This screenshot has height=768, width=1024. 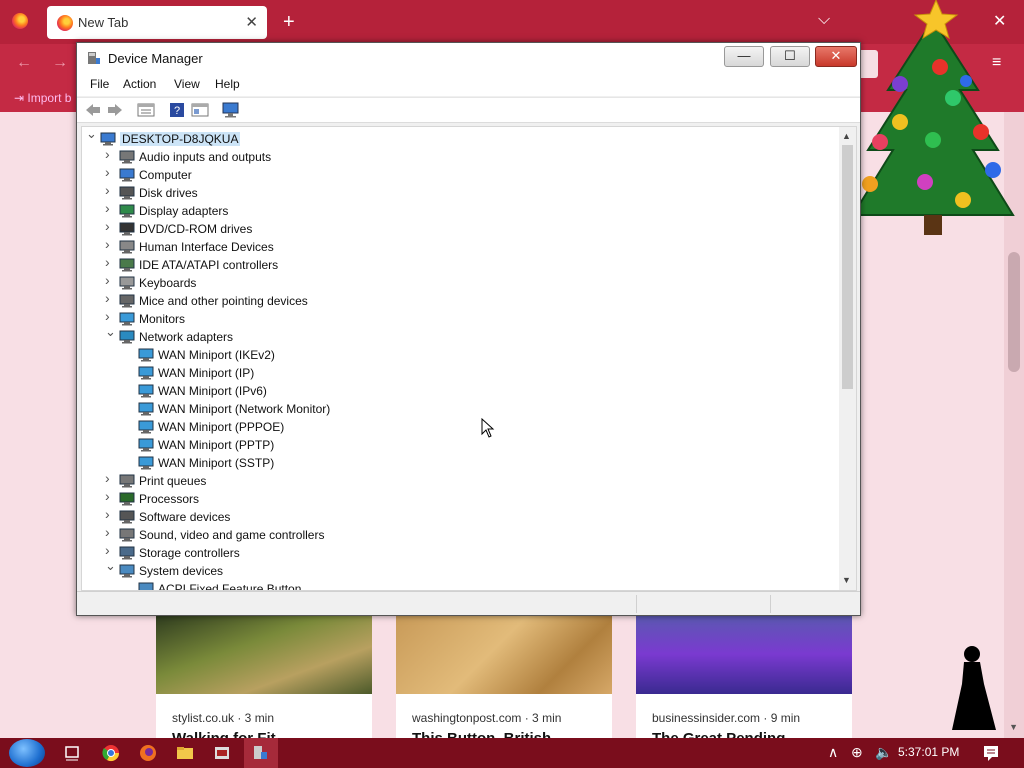 I want to click on details-view-icon, so click(x=200, y=110).